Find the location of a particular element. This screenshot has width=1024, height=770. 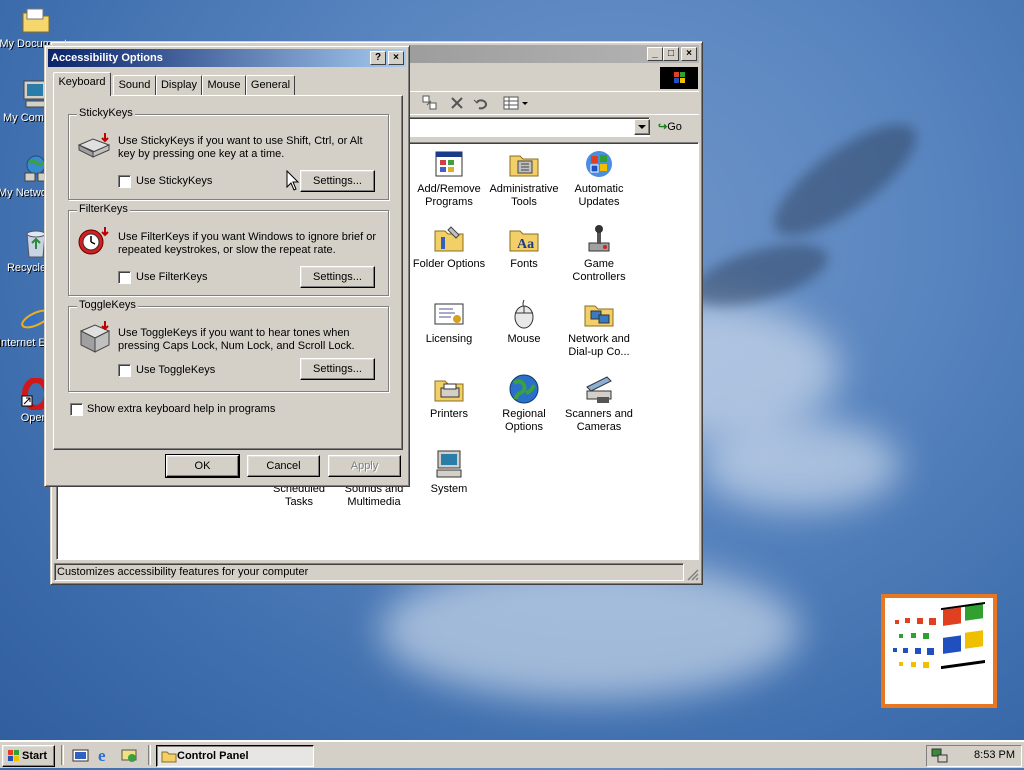

use-filterkeys-checkbox is located at coordinates (124, 277).